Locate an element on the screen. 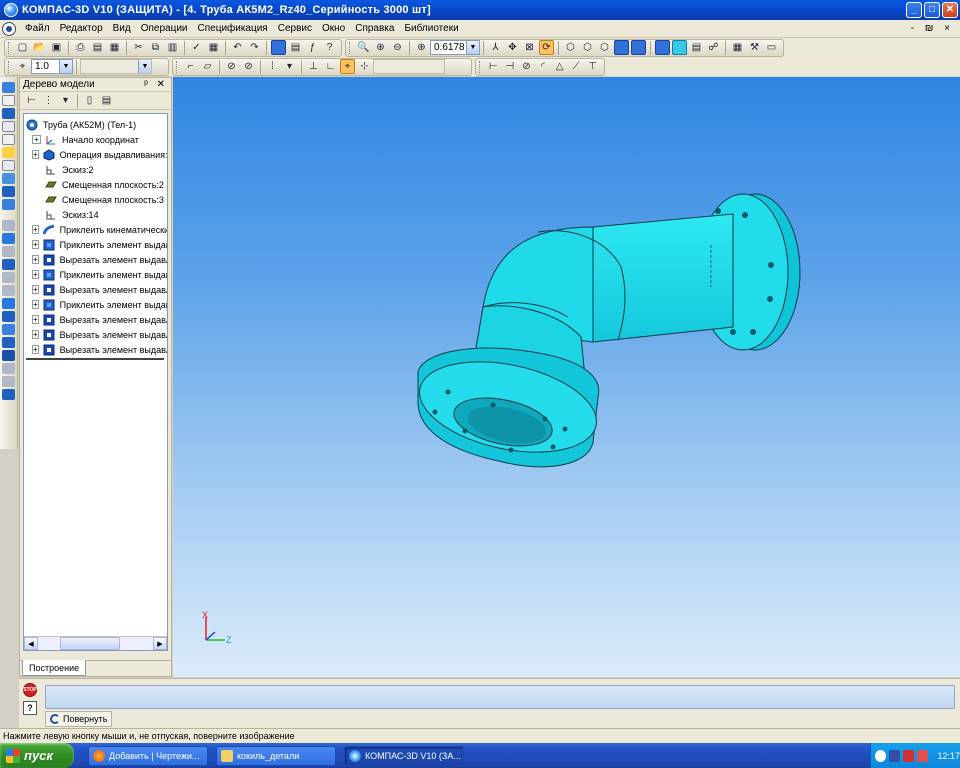 Image resolution: width=960 pixels, height=768 pixels. menu-file: Файл is located at coordinates (37, 28).